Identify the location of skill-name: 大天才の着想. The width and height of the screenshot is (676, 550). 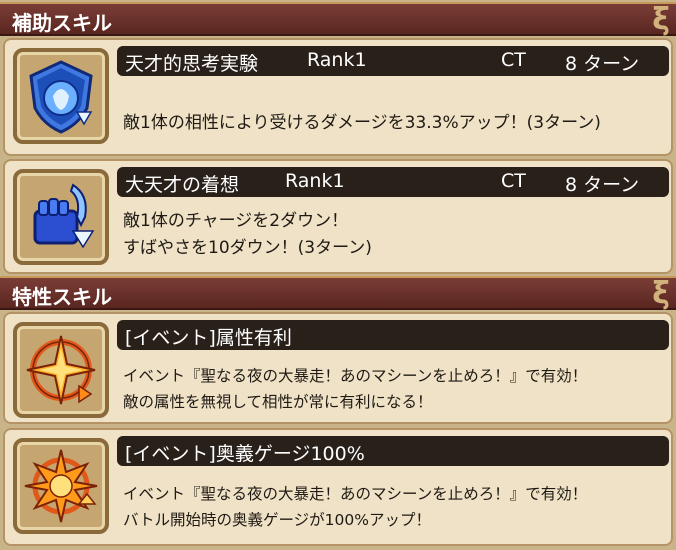
(182, 185).